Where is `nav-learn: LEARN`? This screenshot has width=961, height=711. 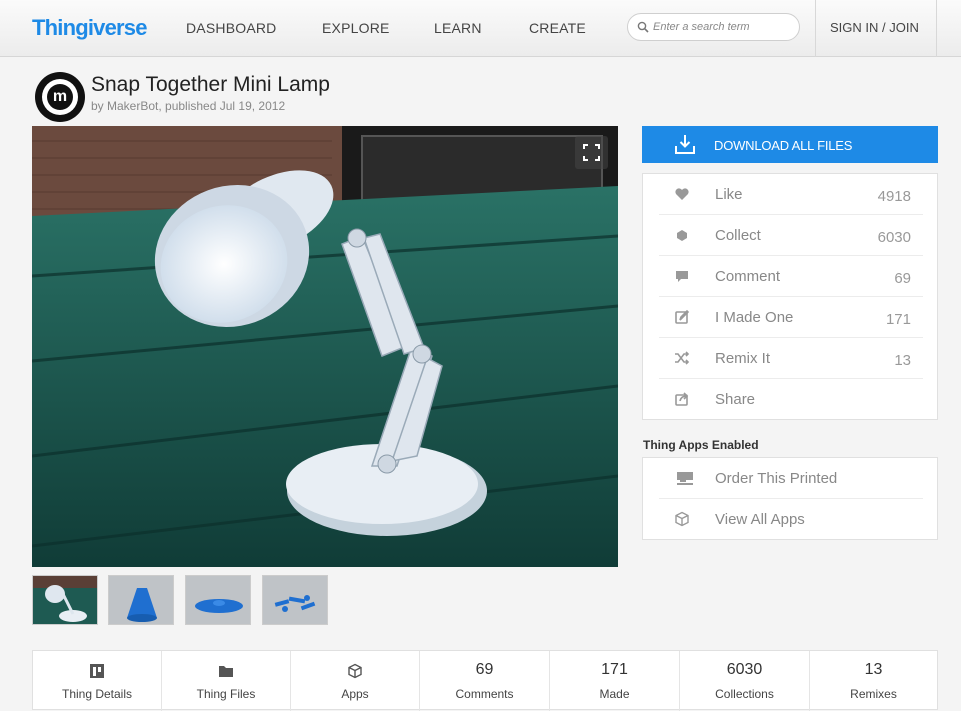
nav-learn: LEARN is located at coordinates (458, 28).